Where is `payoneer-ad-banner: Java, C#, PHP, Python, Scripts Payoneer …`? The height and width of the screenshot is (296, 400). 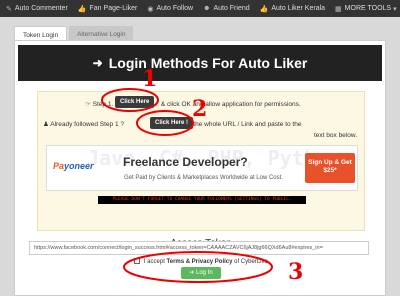
payoneer-ad-banner: Java, C#, PHP, Python, Scripts Payoneer … is located at coordinates (202, 168).